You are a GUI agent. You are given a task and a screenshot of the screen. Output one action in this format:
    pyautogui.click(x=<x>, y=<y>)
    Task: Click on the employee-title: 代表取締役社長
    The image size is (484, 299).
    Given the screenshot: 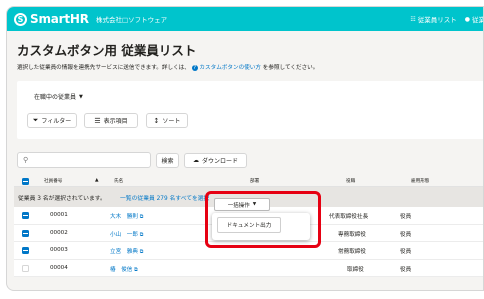 What is the action you would take?
    pyautogui.click(x=349, y=217)
    